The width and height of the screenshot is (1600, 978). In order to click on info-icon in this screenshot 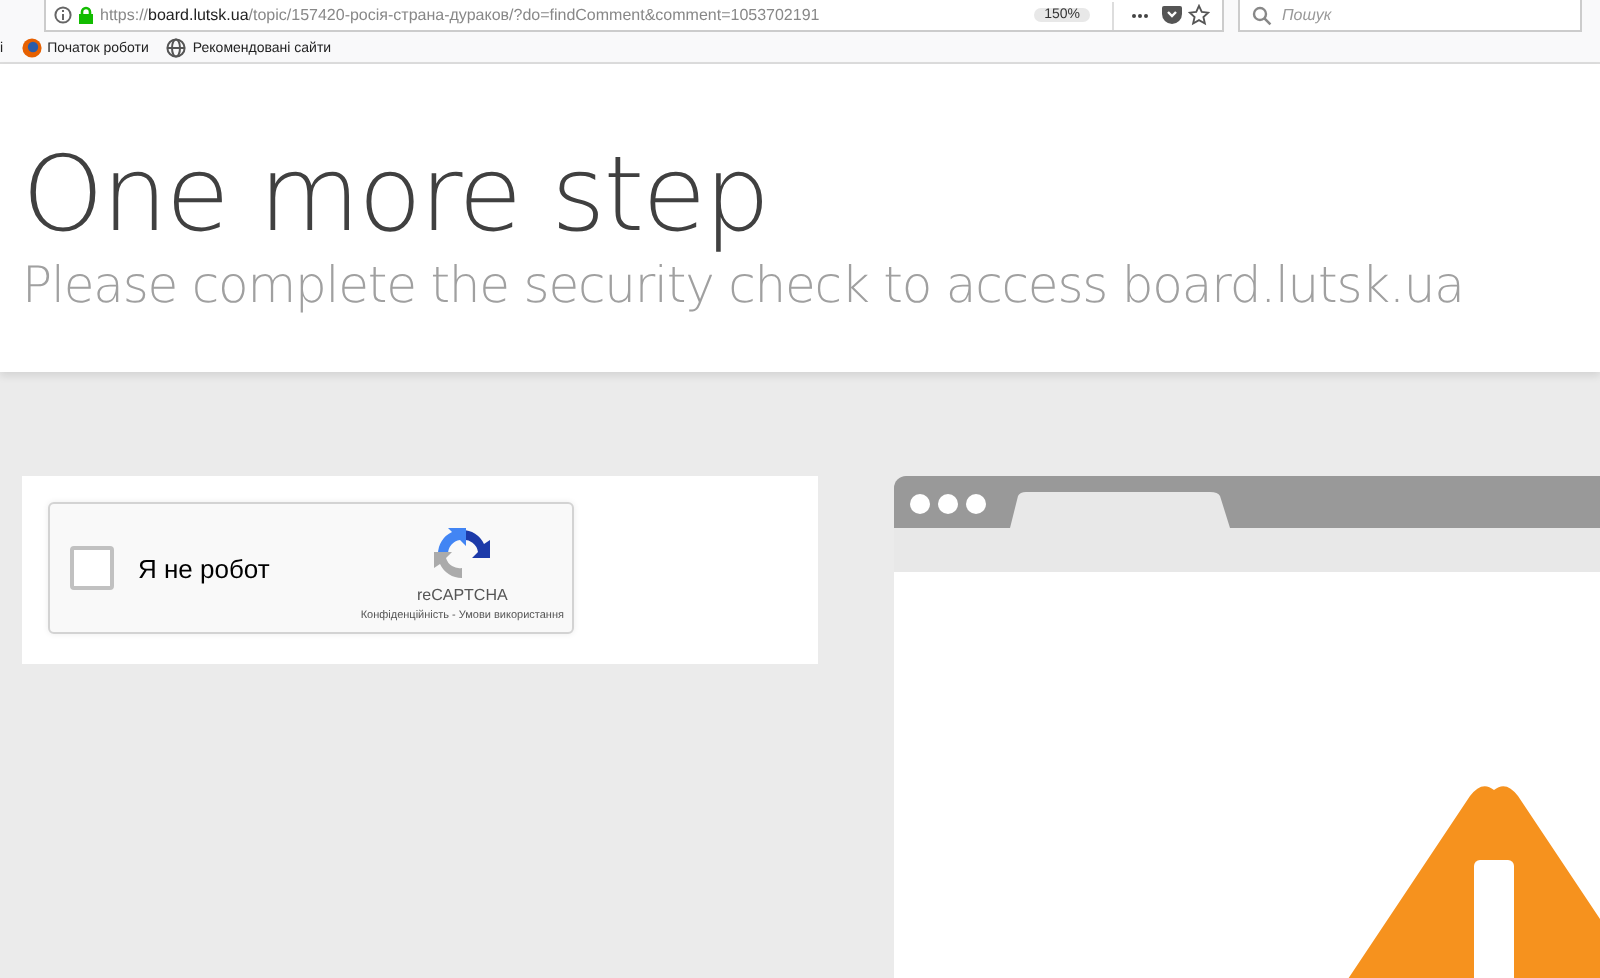, I will do `click(63, 15)`.